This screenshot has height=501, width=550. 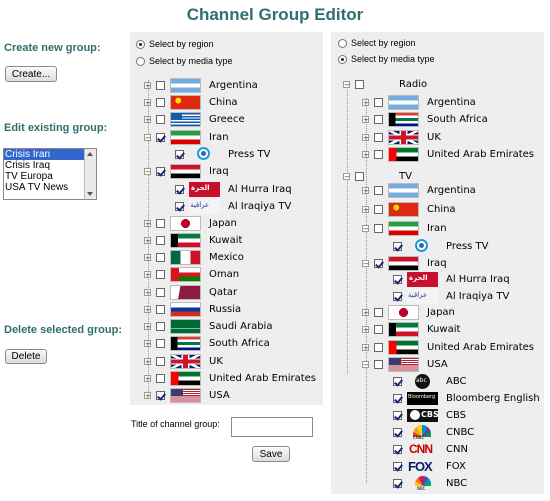 What do you see at coordinates (192, 309) in the screenshot?
I see `tree-country-row: + Russia` at bounding box center [192, 309].